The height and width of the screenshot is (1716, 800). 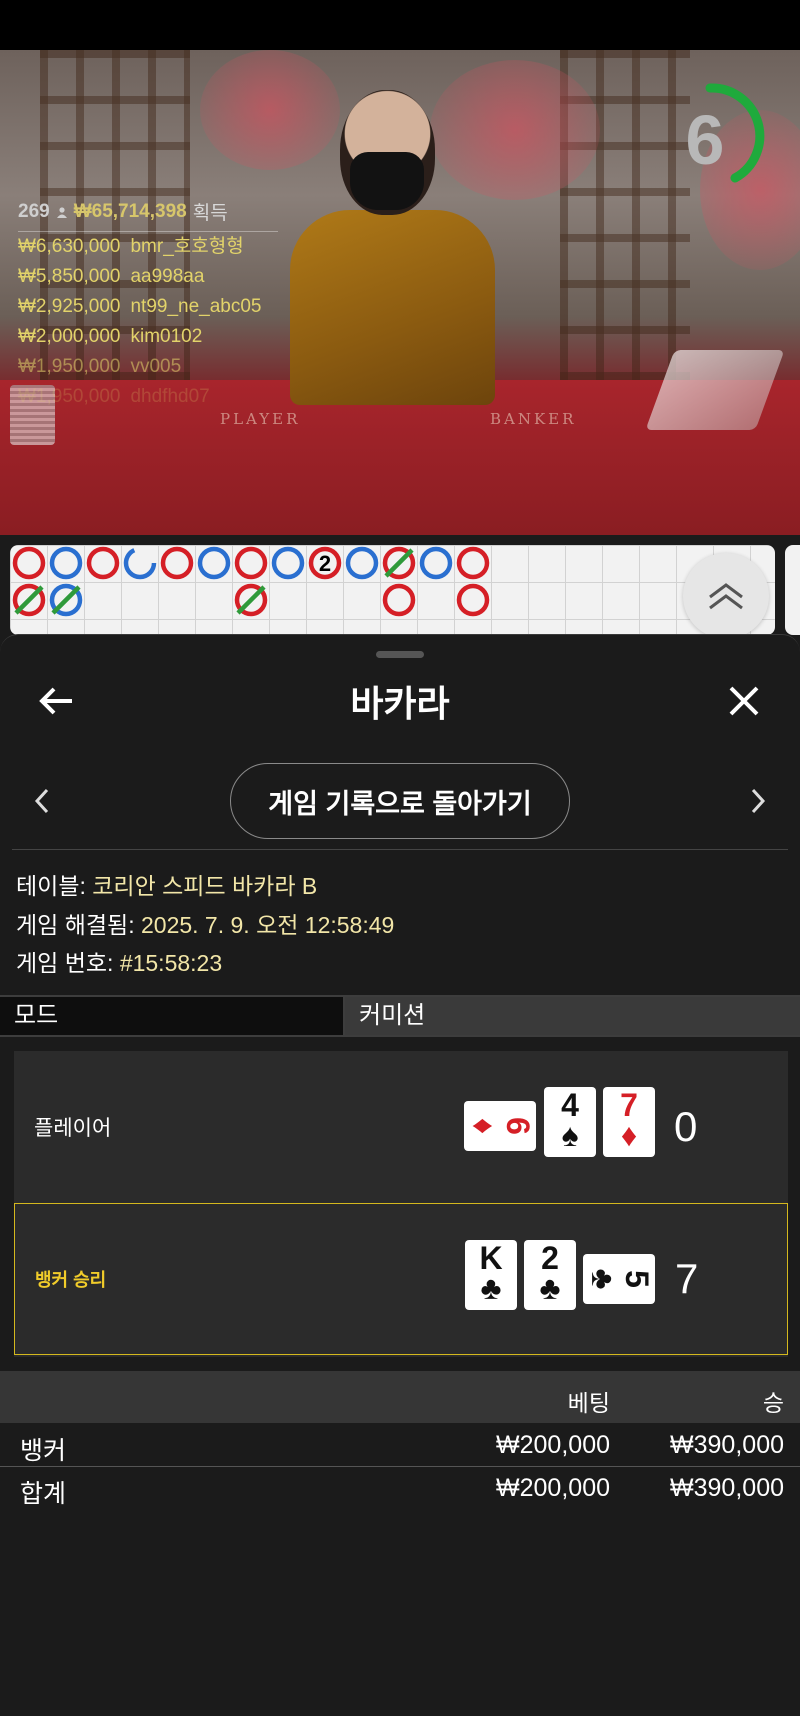 I want to click on winner-row: ₩2,000,000 kim0102, so click(x=148, y=337).